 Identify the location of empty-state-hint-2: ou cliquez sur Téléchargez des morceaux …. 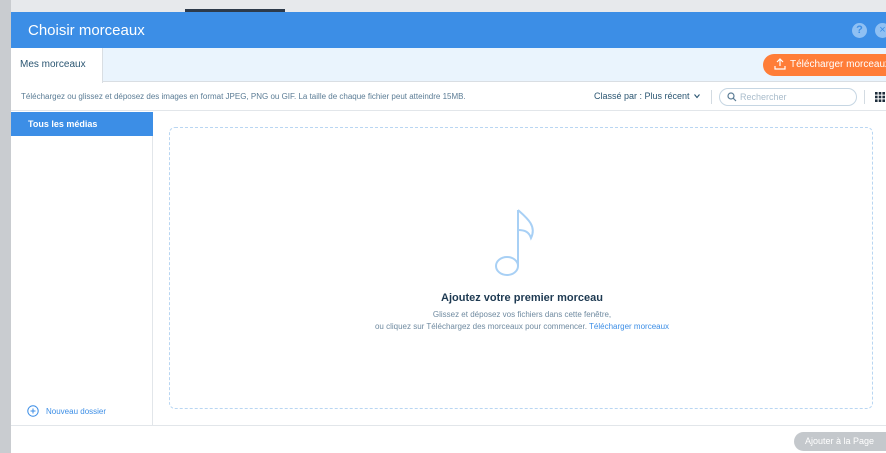
(522, 326).